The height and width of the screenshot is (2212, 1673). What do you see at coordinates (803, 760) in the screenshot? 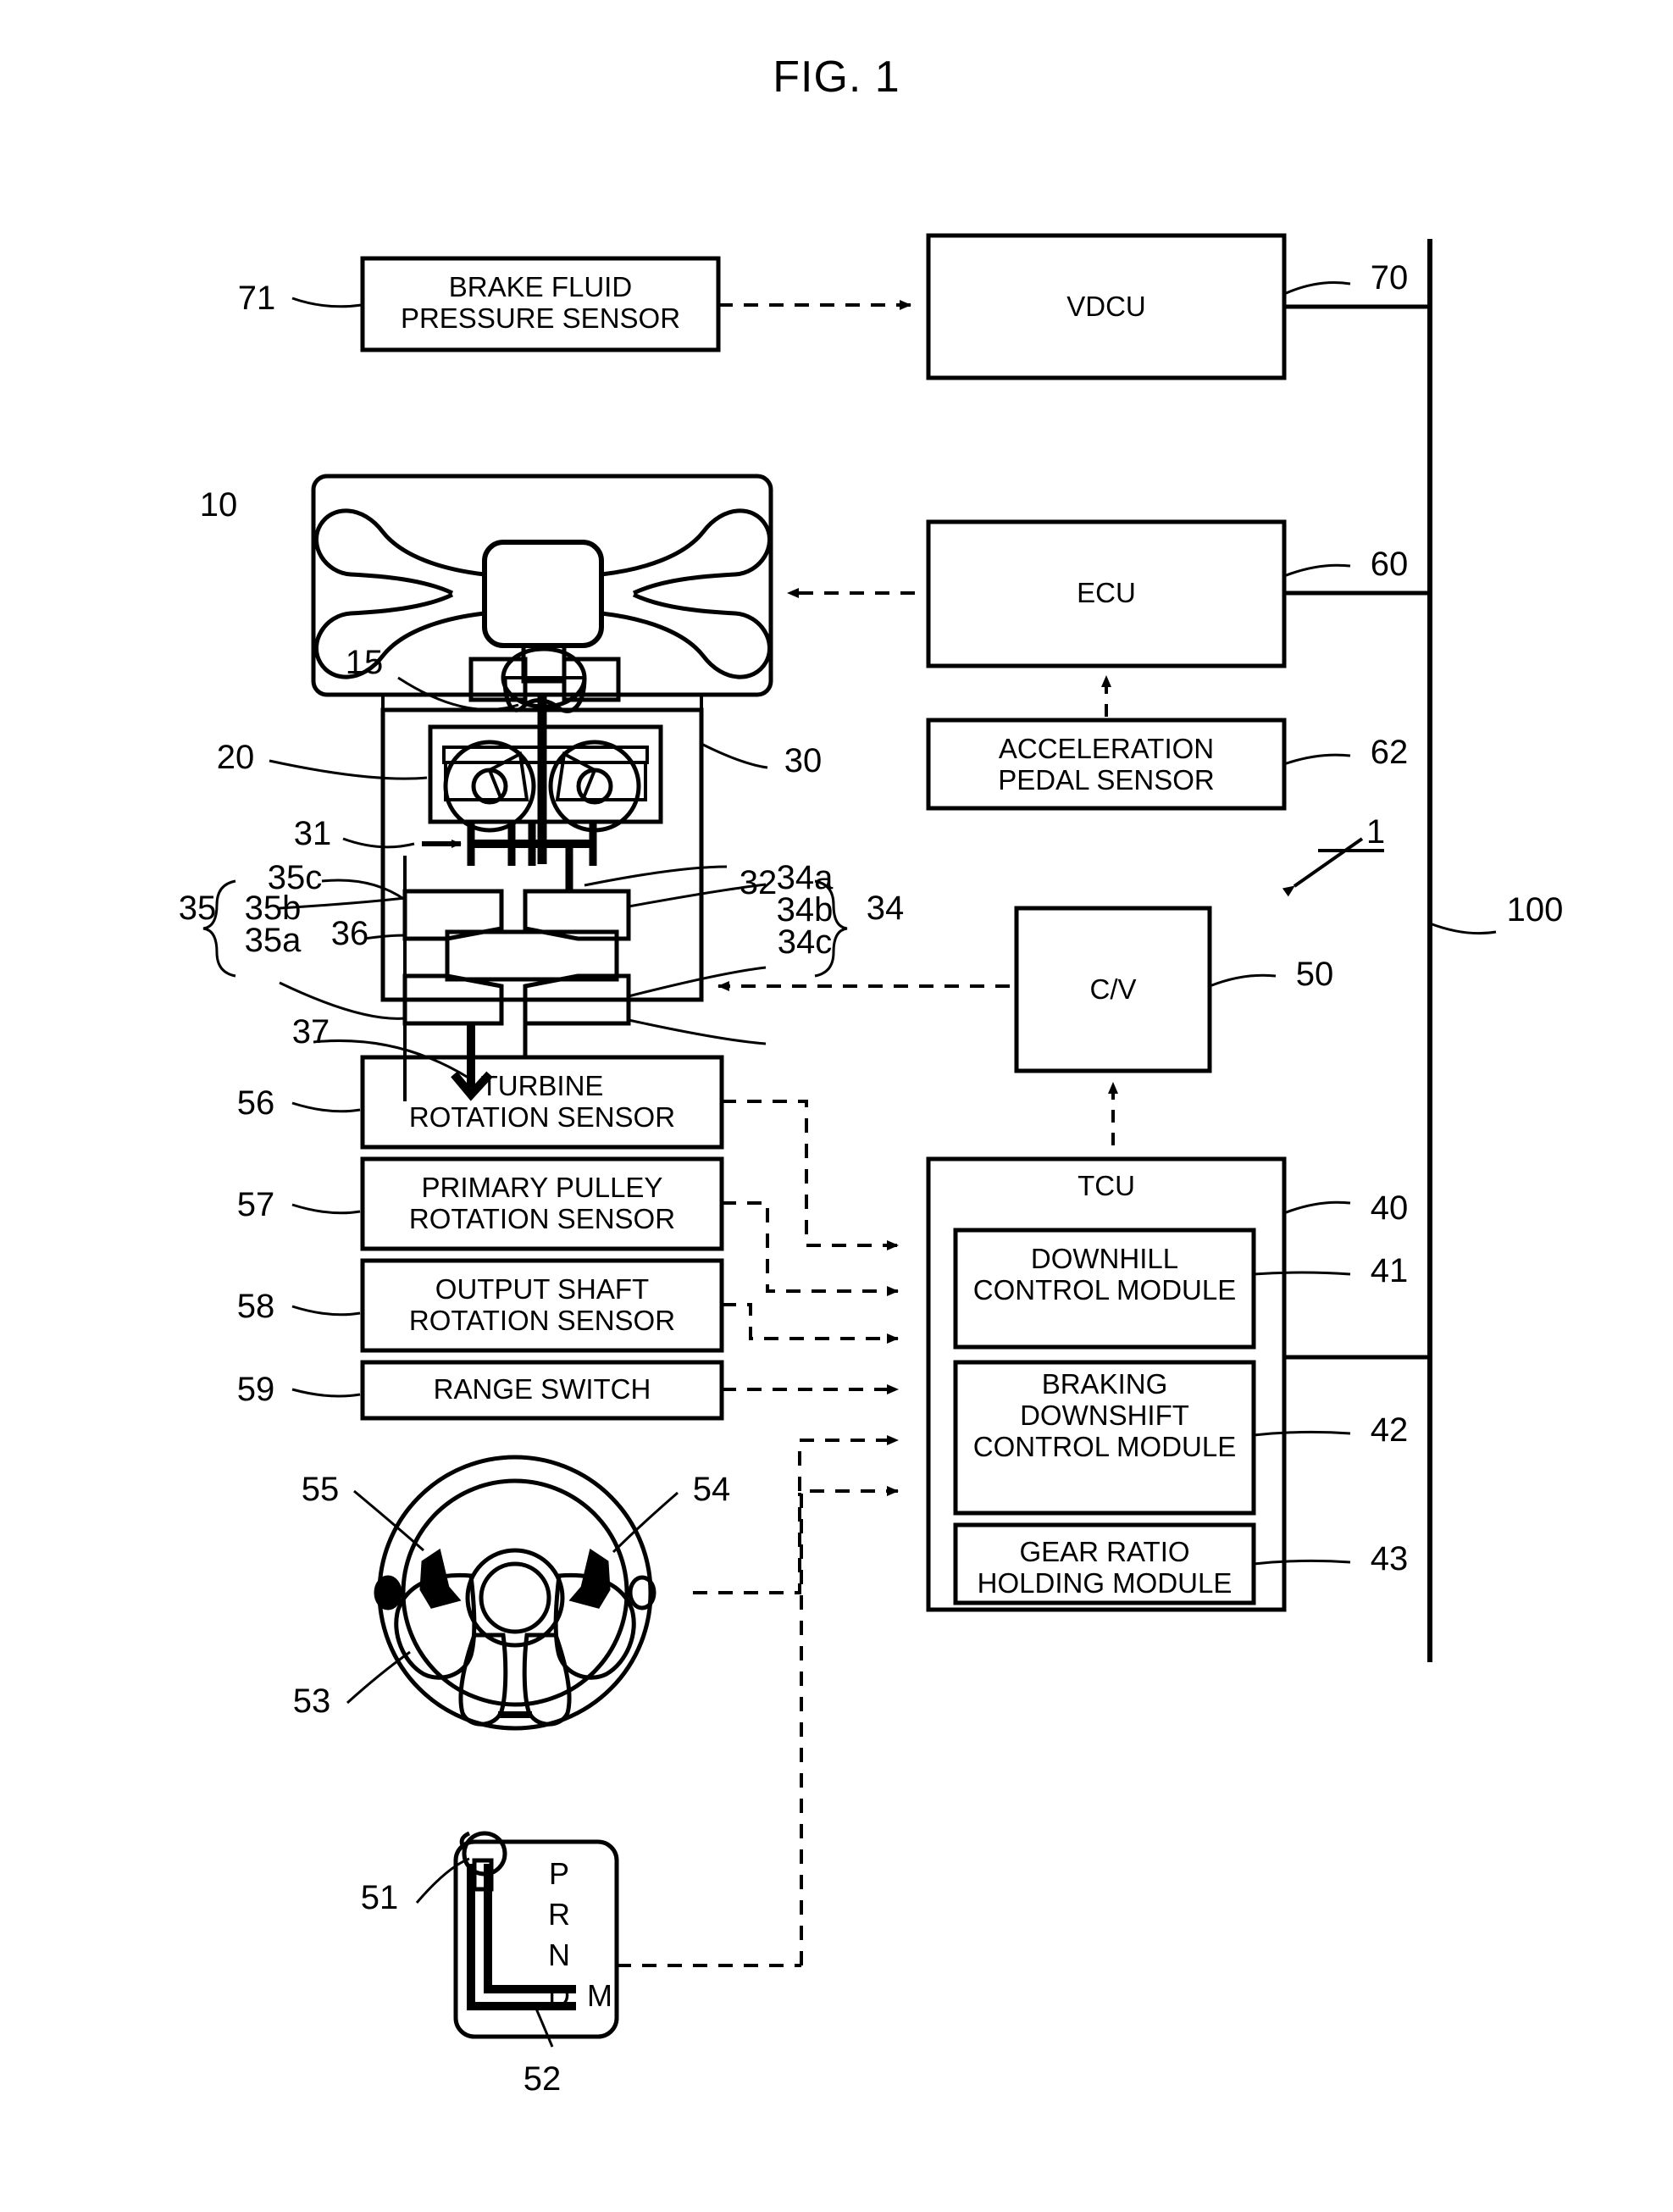
I see `ref-30: 30` at bounding box center [803, 760].